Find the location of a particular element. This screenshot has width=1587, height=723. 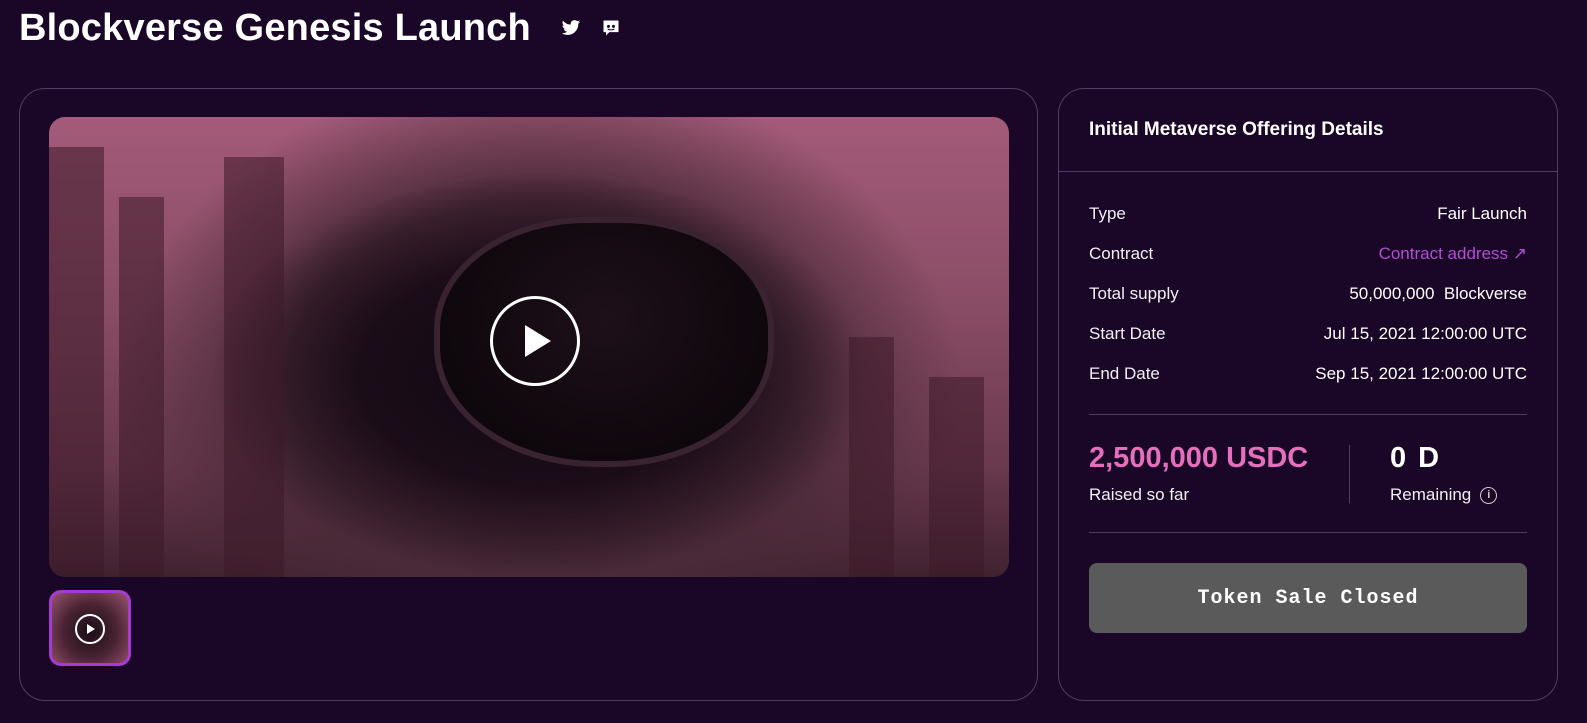

detail-row-contract: Contract Contract address ↗ is located at coordinates (1308, 254).